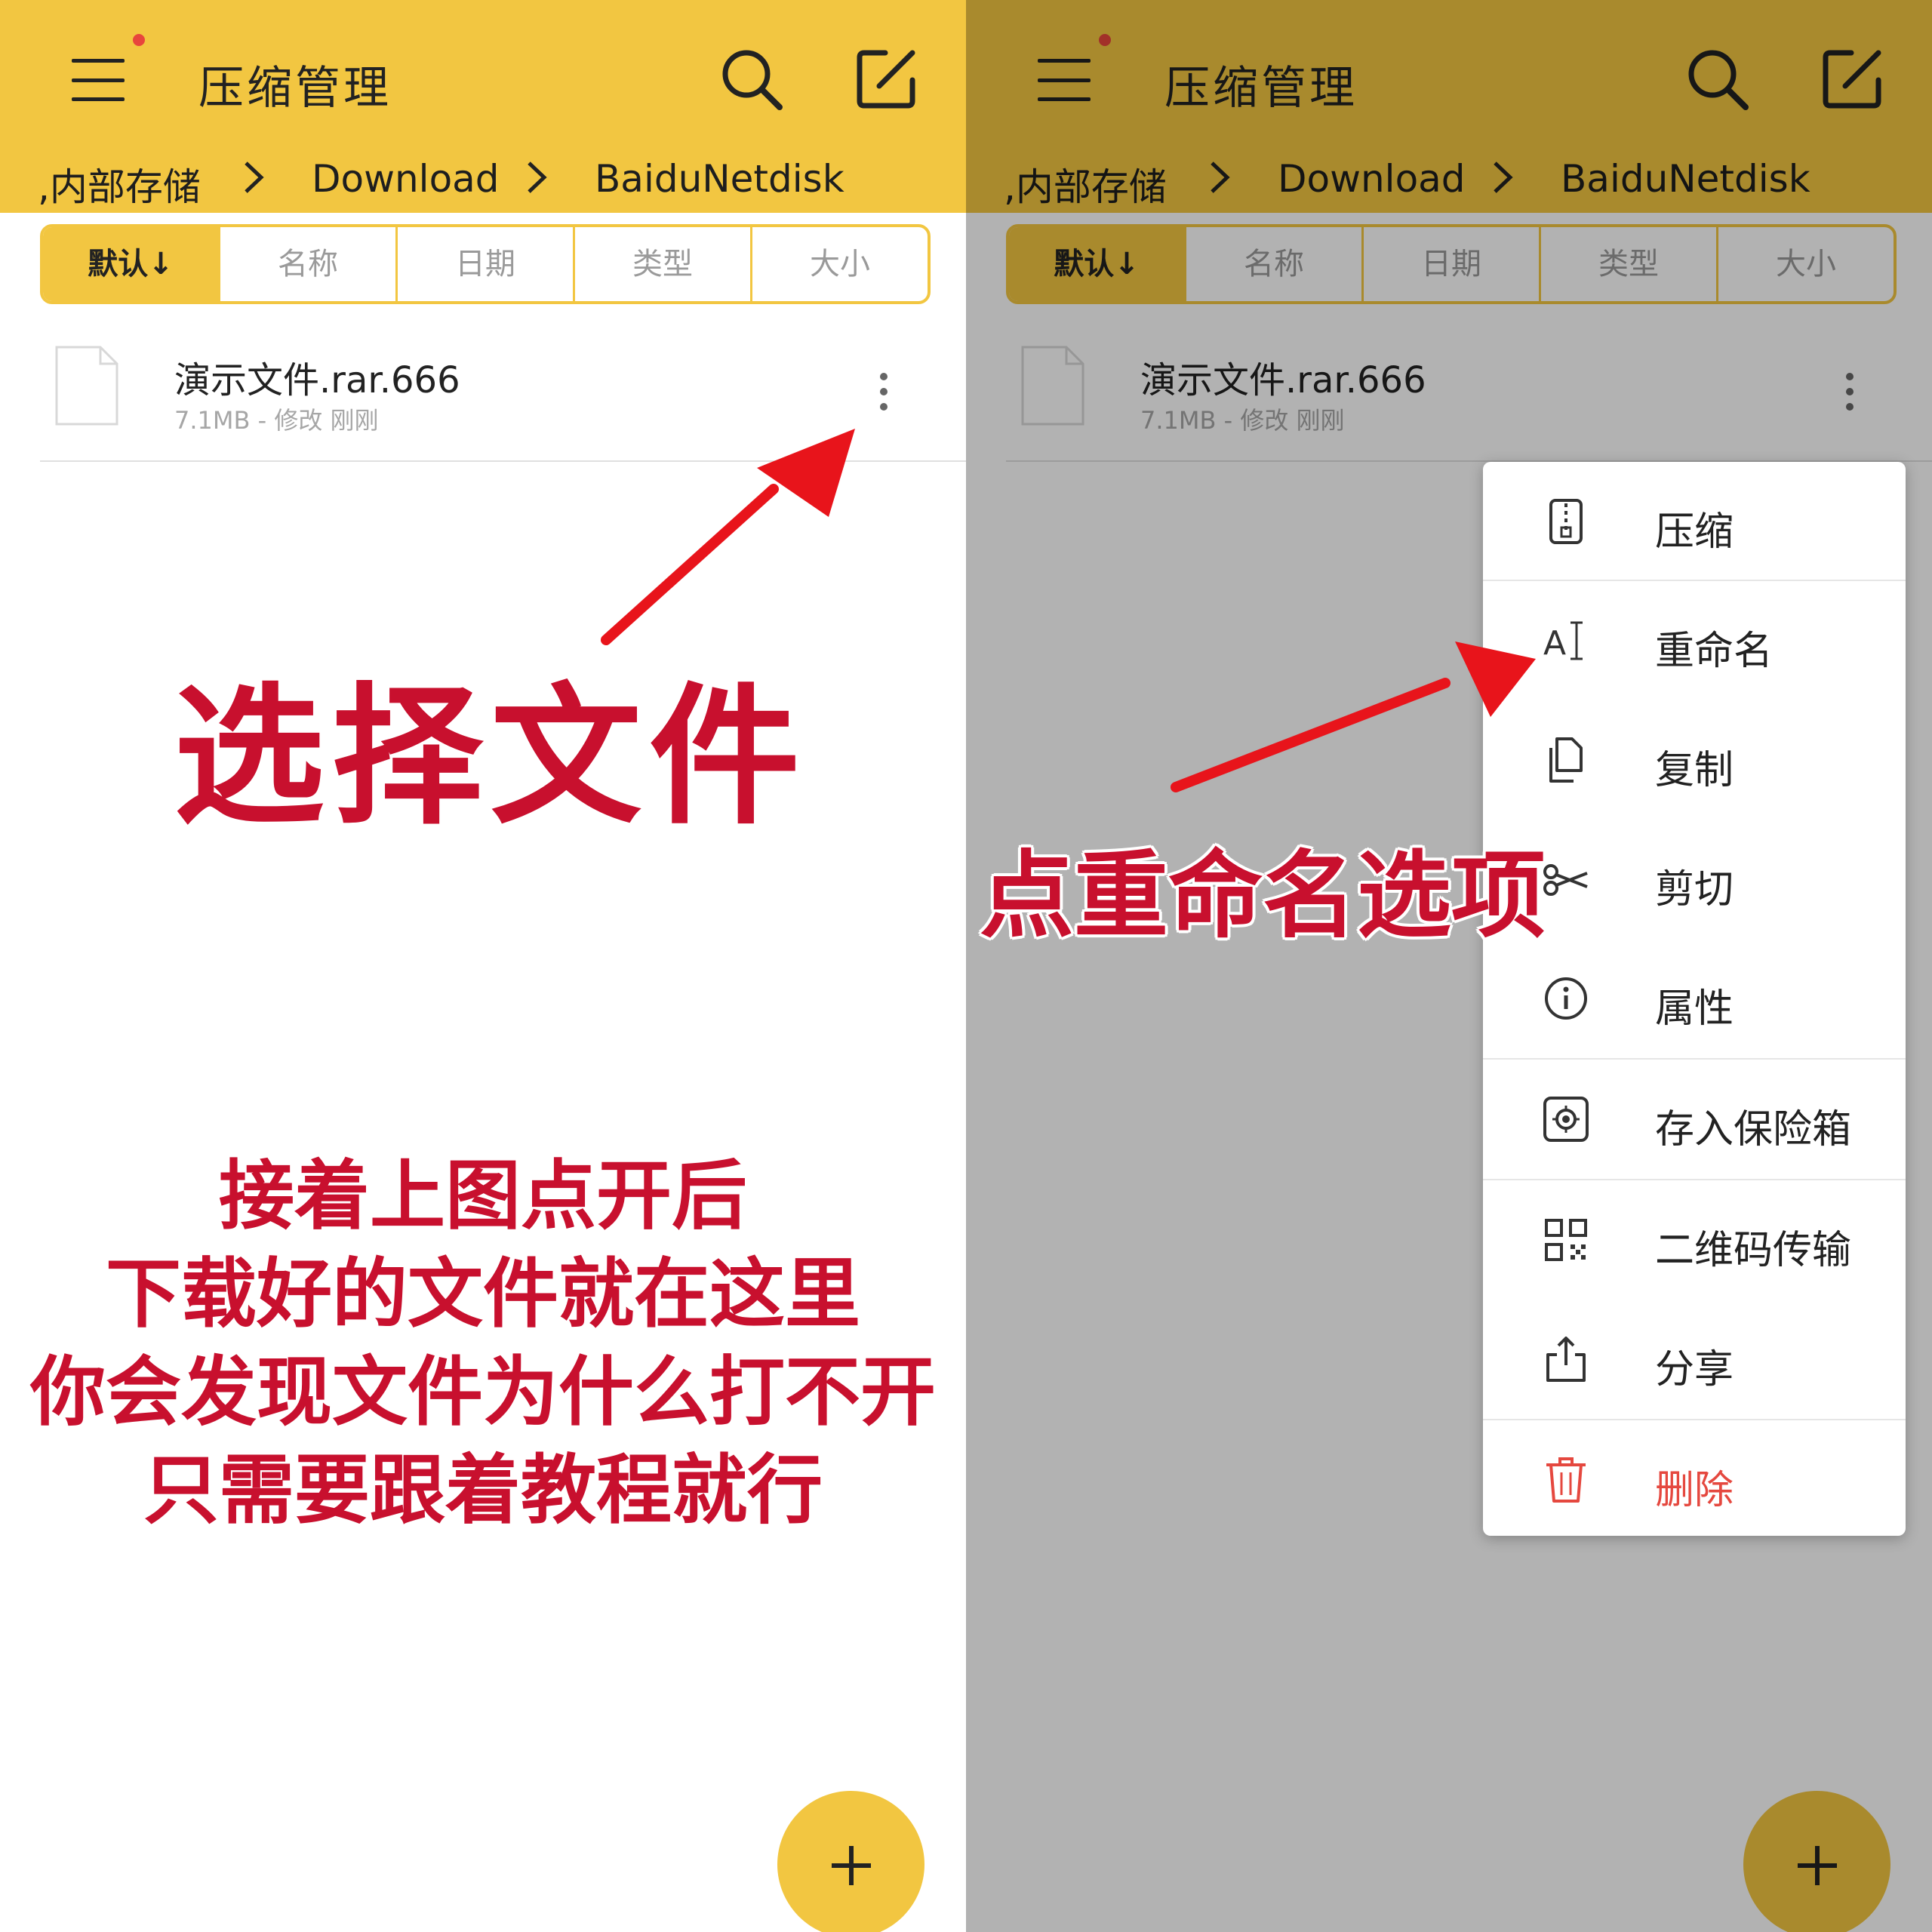 This screenshot has width=1932, height=1932. What do you see at coordinates (98, 80) in the screenshot?
I see `menu-icon` at bounding box center [98, 80].